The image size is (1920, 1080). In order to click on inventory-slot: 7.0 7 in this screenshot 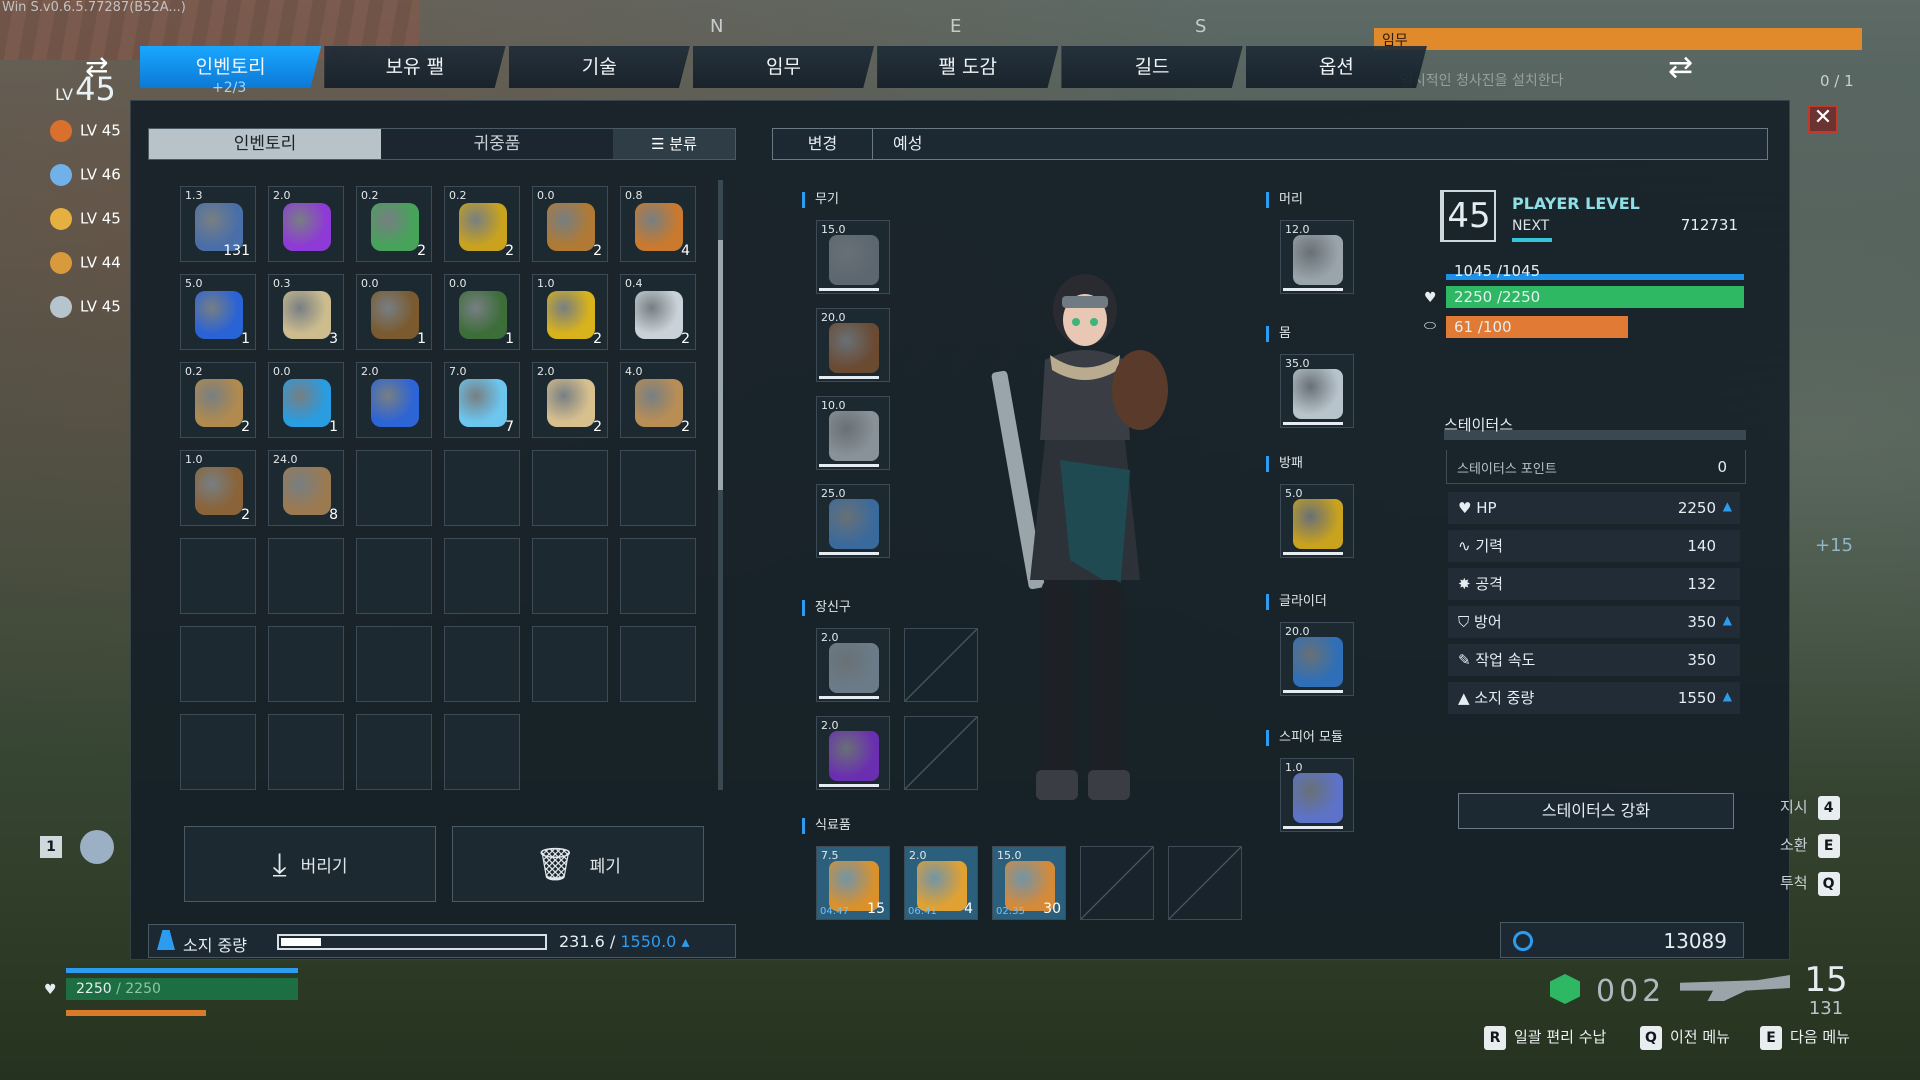, I will do `click(482, 400)`.